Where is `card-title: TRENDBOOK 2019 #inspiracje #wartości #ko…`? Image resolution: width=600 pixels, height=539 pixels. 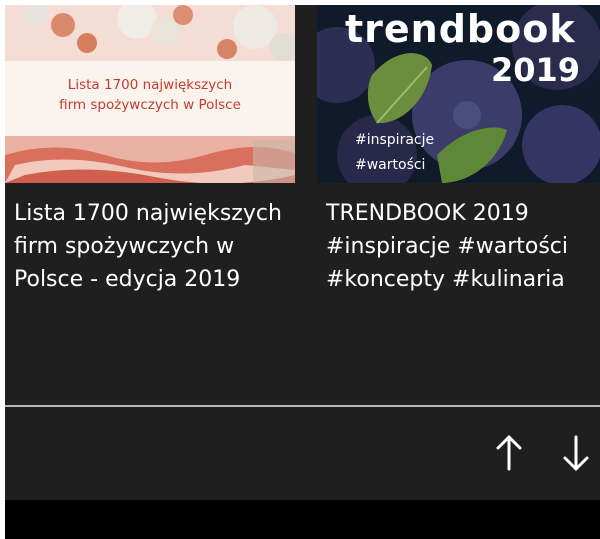
card-title: TRENDBOOK 2019 #inspiracje #wartości #ko… is located at coordinates (461, 246).